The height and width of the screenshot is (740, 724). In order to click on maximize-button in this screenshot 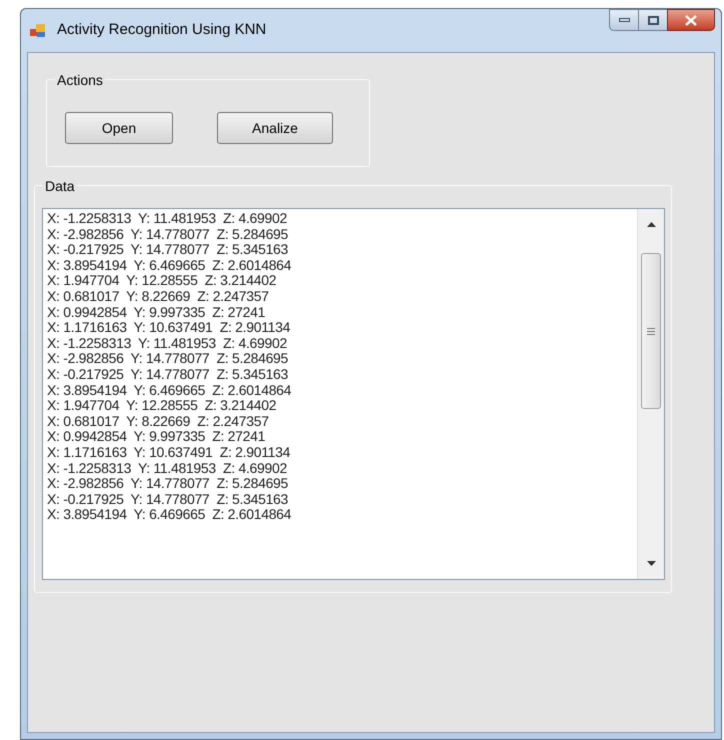, I will do `click(653, 20)`.